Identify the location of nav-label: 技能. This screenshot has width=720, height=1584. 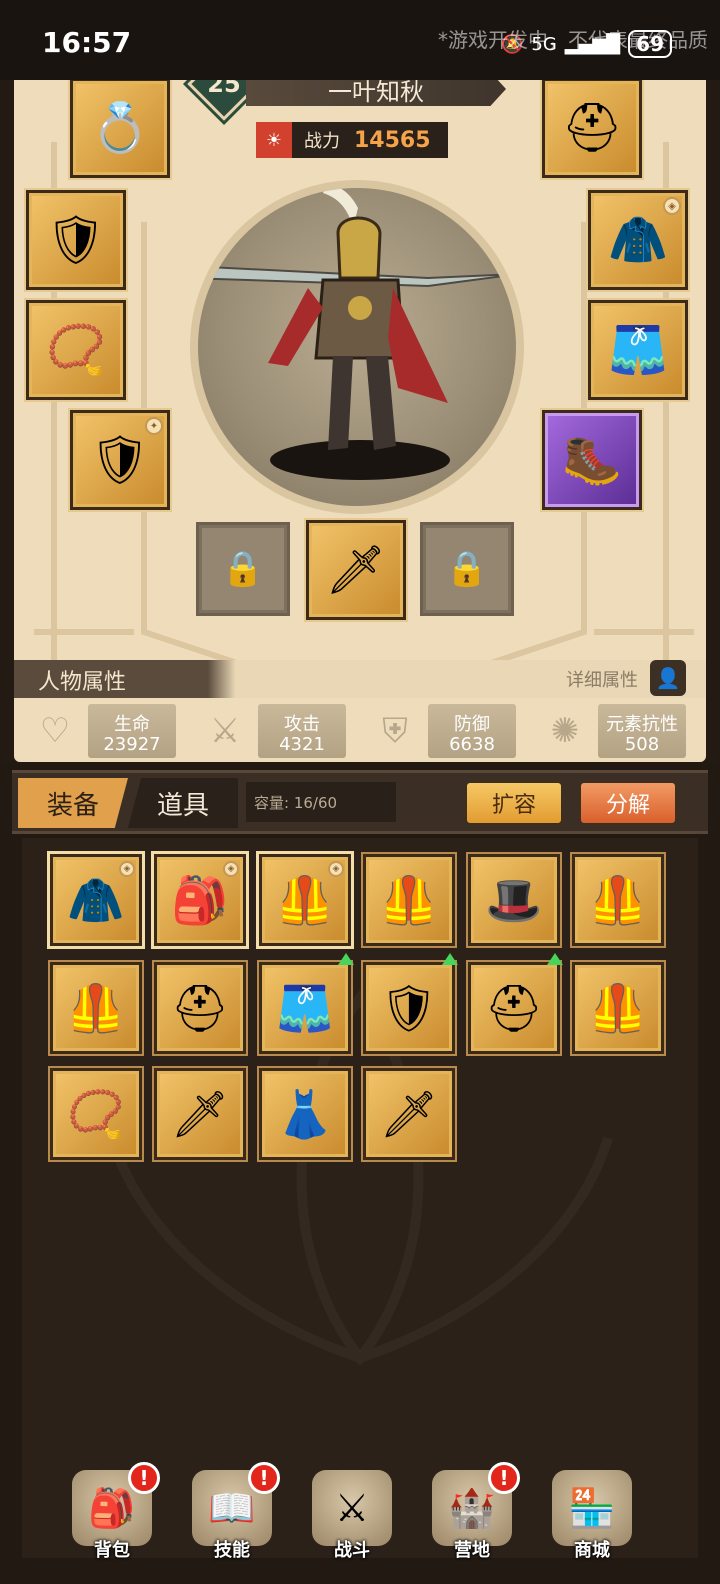
(232, 1550).